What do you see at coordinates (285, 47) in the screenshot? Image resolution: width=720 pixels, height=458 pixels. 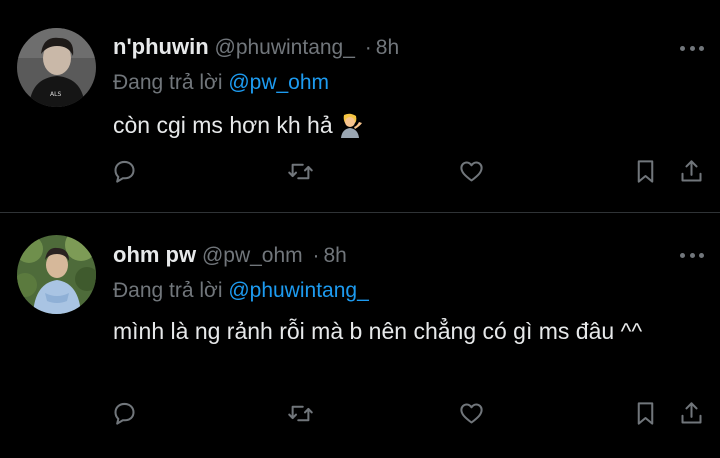 I see `user-handle: @phuwintang_` at bounding box center [285, 47].